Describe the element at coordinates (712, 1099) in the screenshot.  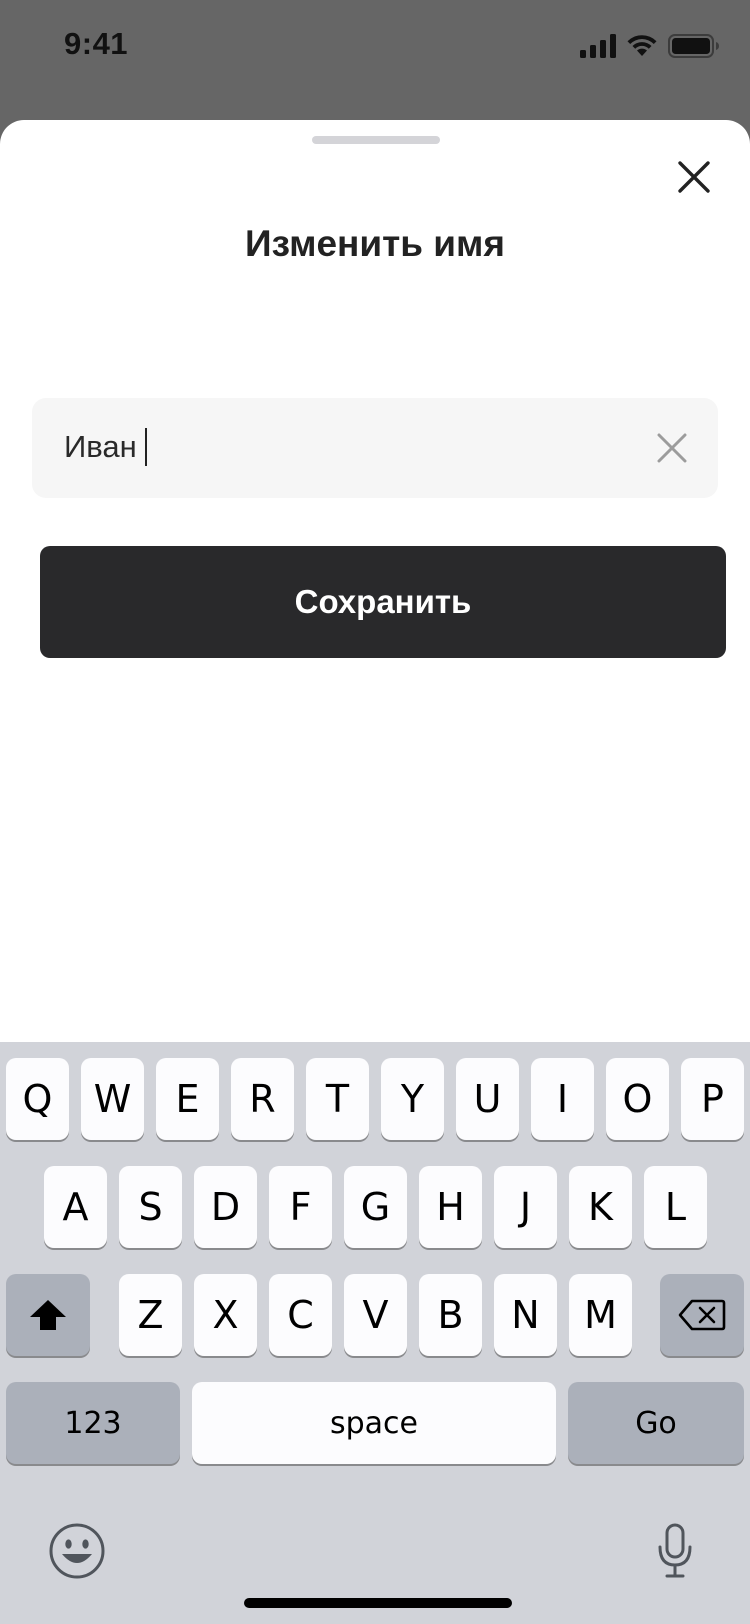
I see `key-p: P` at that location.